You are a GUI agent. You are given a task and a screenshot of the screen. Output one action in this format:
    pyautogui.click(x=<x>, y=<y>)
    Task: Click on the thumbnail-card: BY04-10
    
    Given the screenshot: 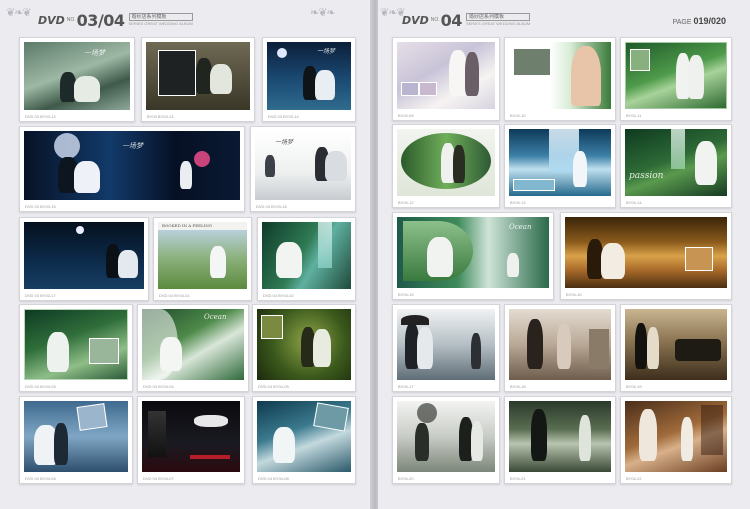 What is the action you would take?
    pyautogui.click(x=560, y=79)
    